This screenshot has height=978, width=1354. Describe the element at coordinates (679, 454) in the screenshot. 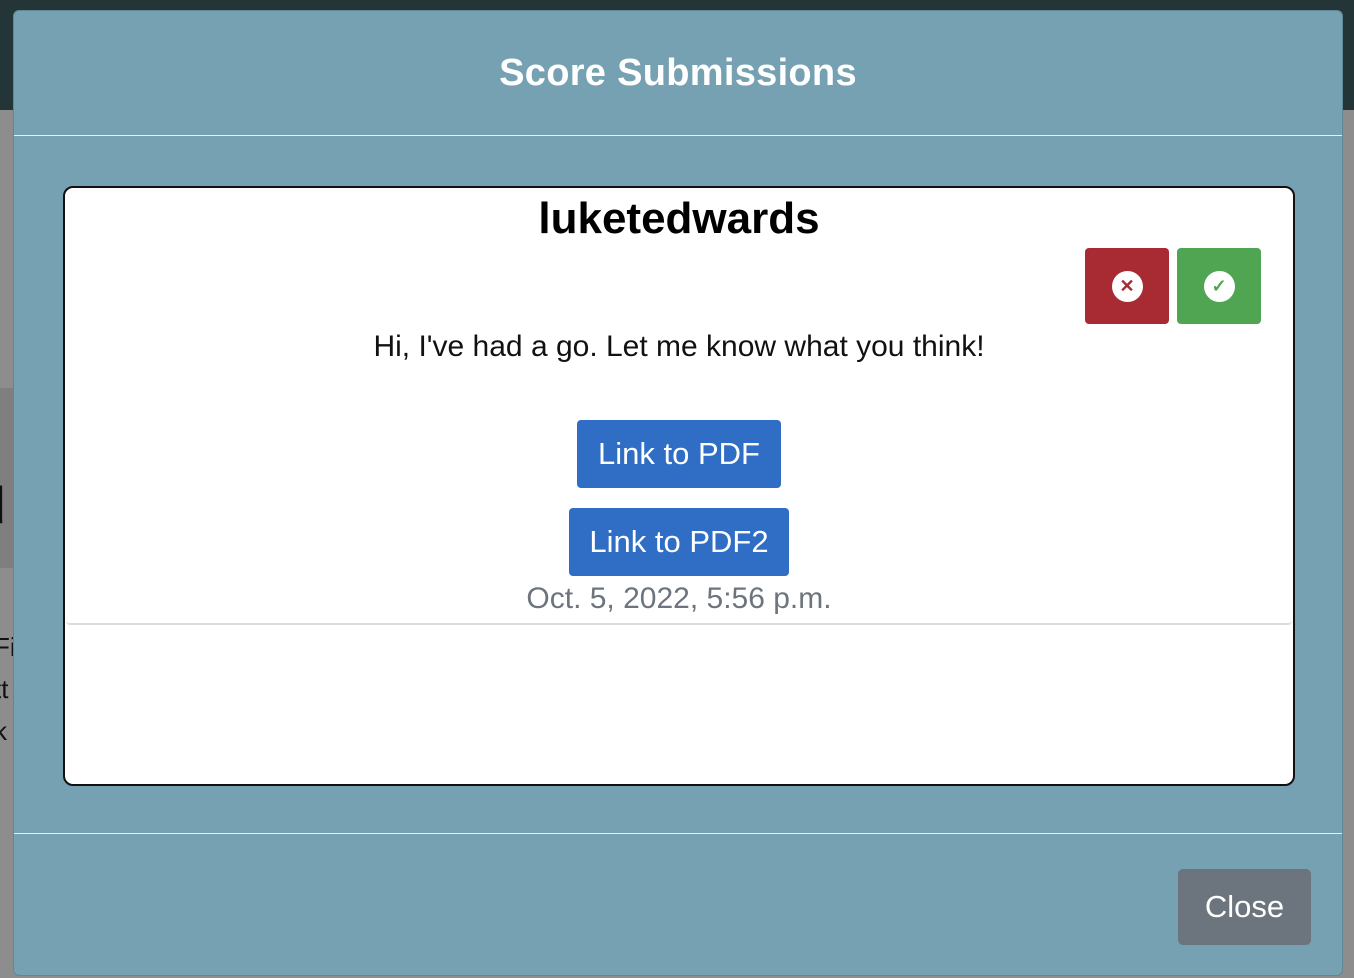

I see `pdf-link-button: Link to PDF` at that location.